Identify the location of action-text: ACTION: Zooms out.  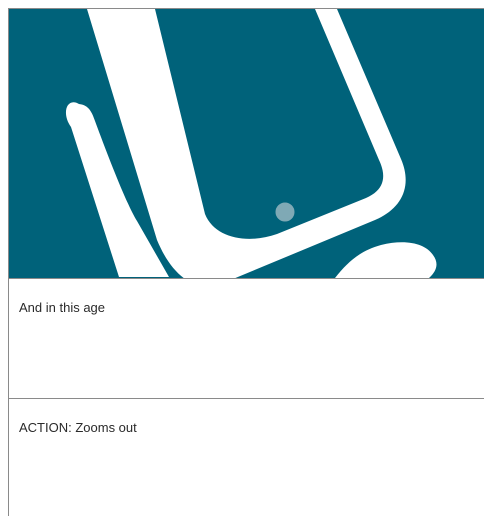
(78, 427).